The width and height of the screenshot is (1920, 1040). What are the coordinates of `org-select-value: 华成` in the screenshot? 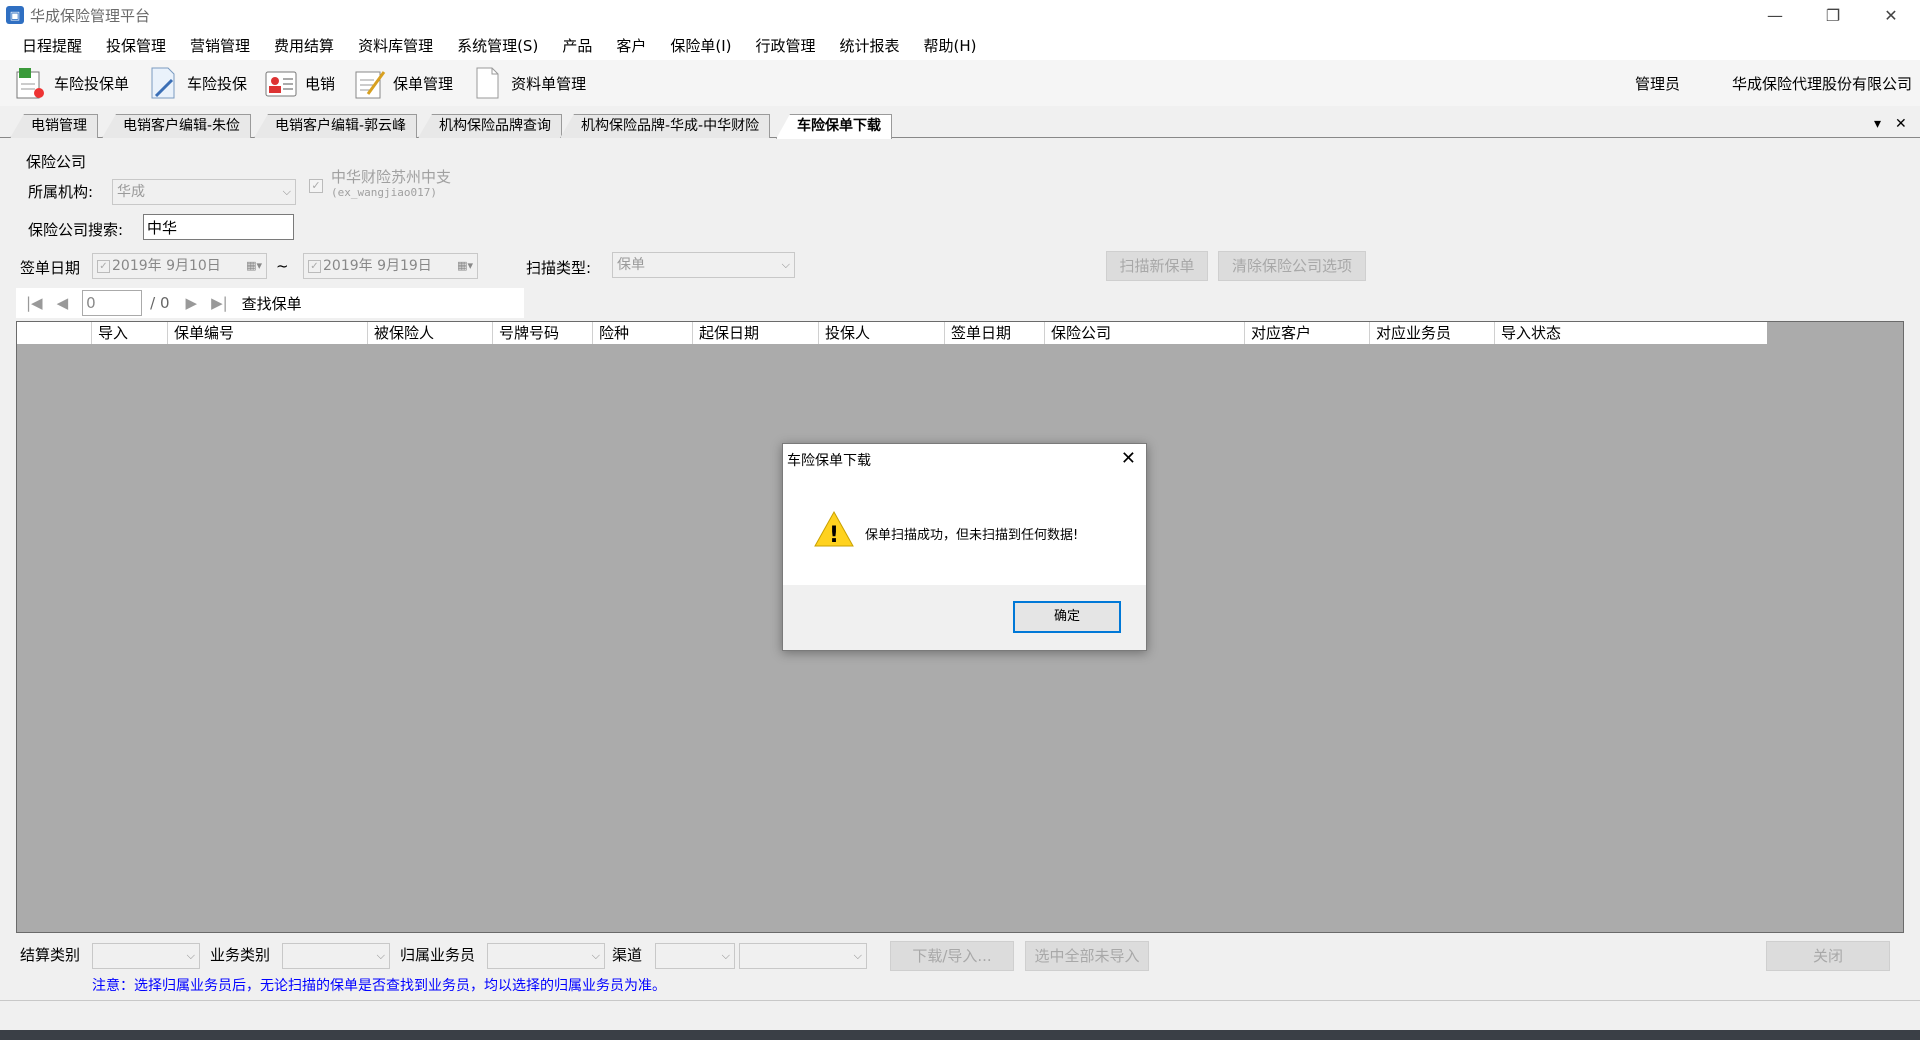 It's located at (131, 192).